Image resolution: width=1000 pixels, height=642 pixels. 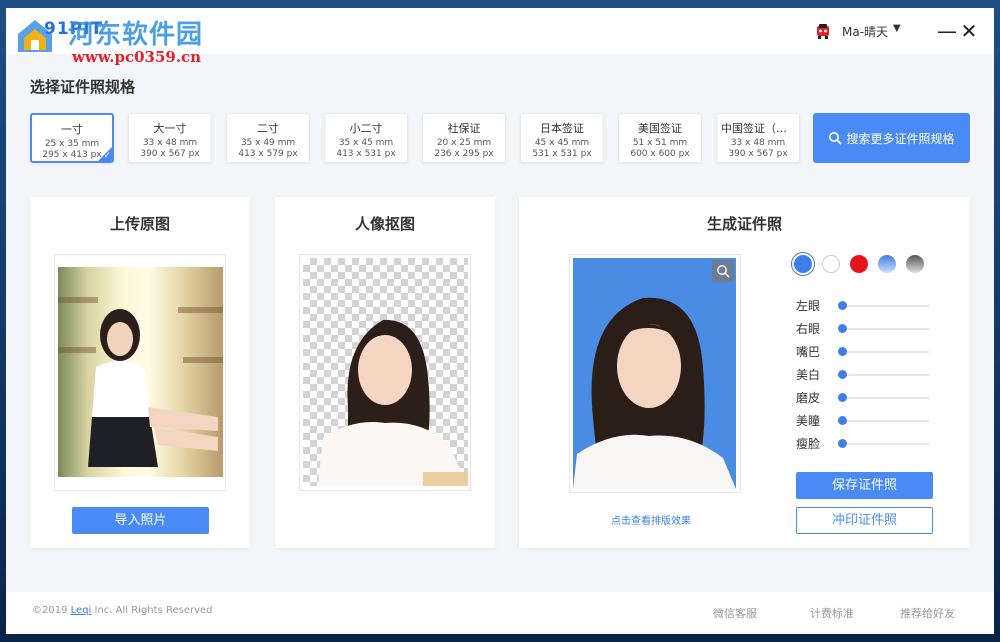 I want to click on person-silhouette, so click(x=153, y=388).